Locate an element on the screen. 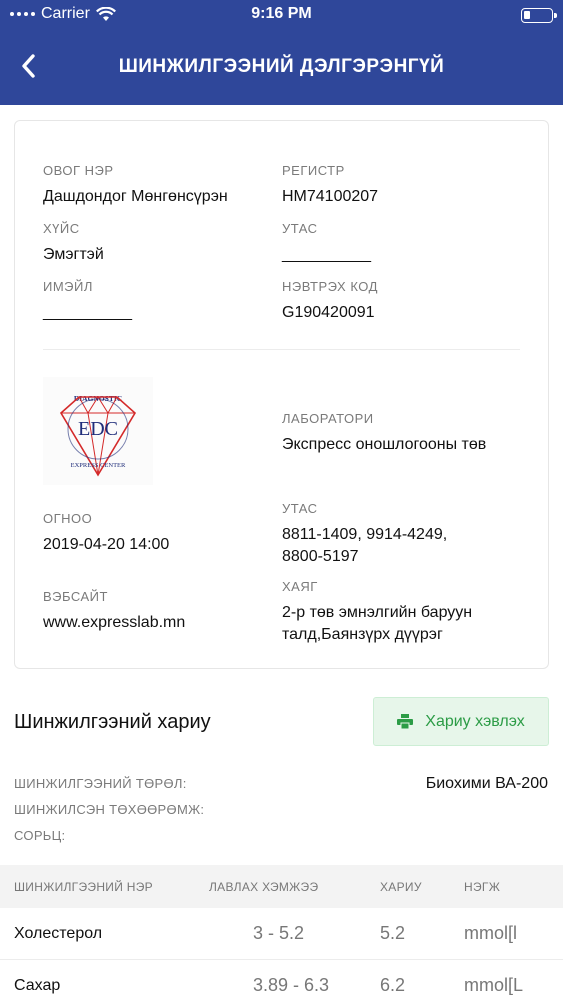  print-result-button: Хариу хэвлэх is located at coordinates (461, 721).